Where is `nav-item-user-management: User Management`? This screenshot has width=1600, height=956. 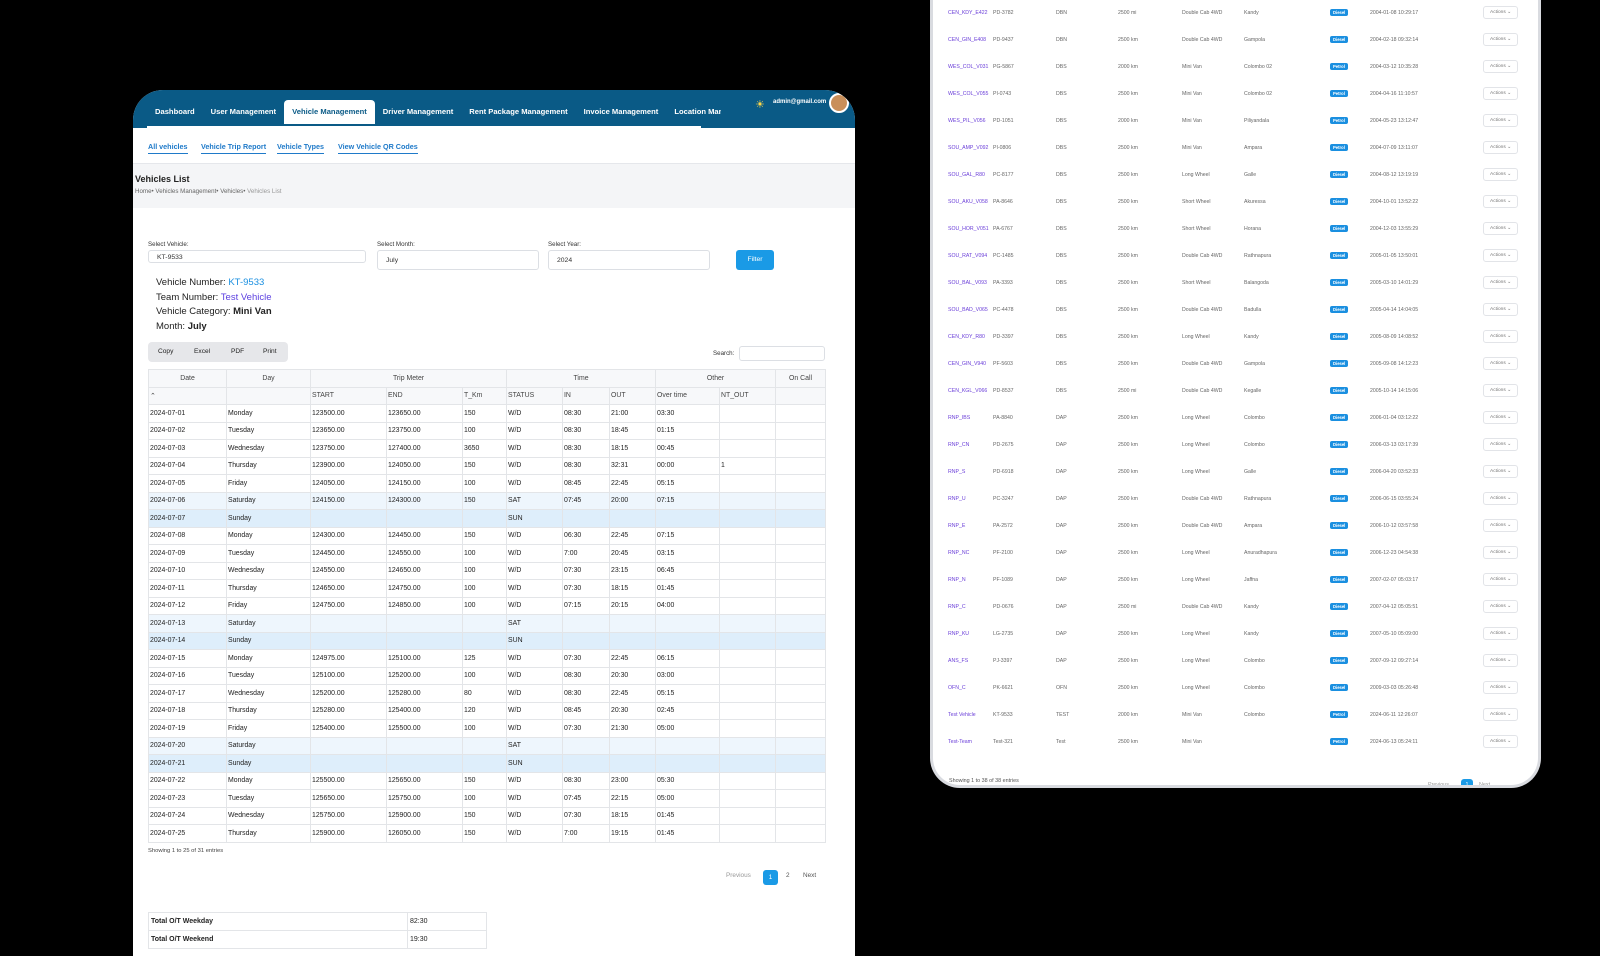
nav-item-user-management: User Management is located at coordinates (243, 112).